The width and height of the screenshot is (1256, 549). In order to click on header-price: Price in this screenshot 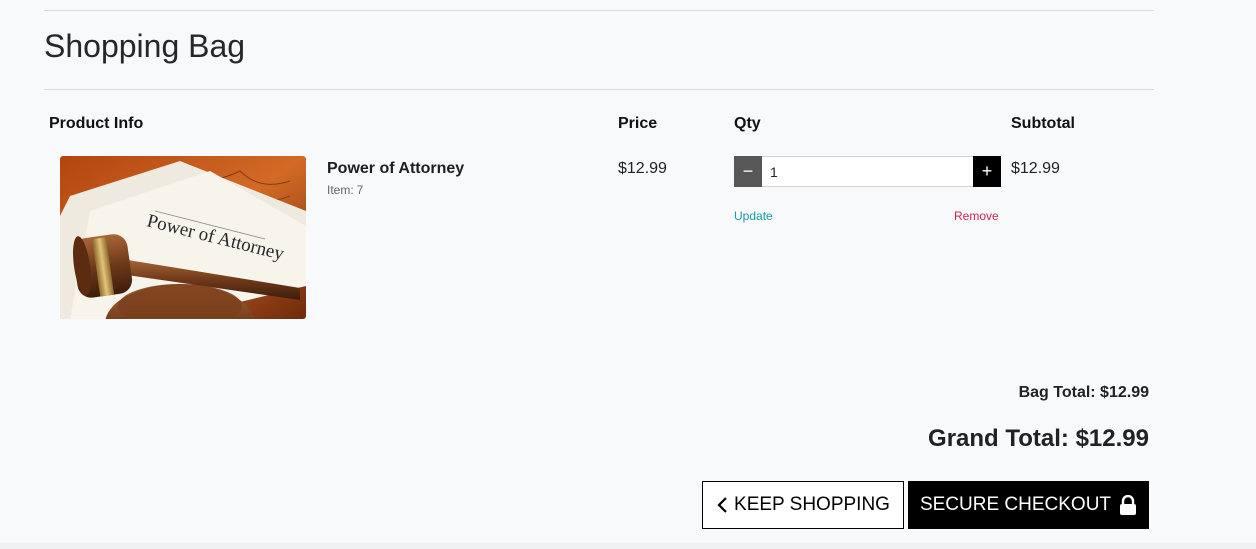, I will do `click(638, 123)`.